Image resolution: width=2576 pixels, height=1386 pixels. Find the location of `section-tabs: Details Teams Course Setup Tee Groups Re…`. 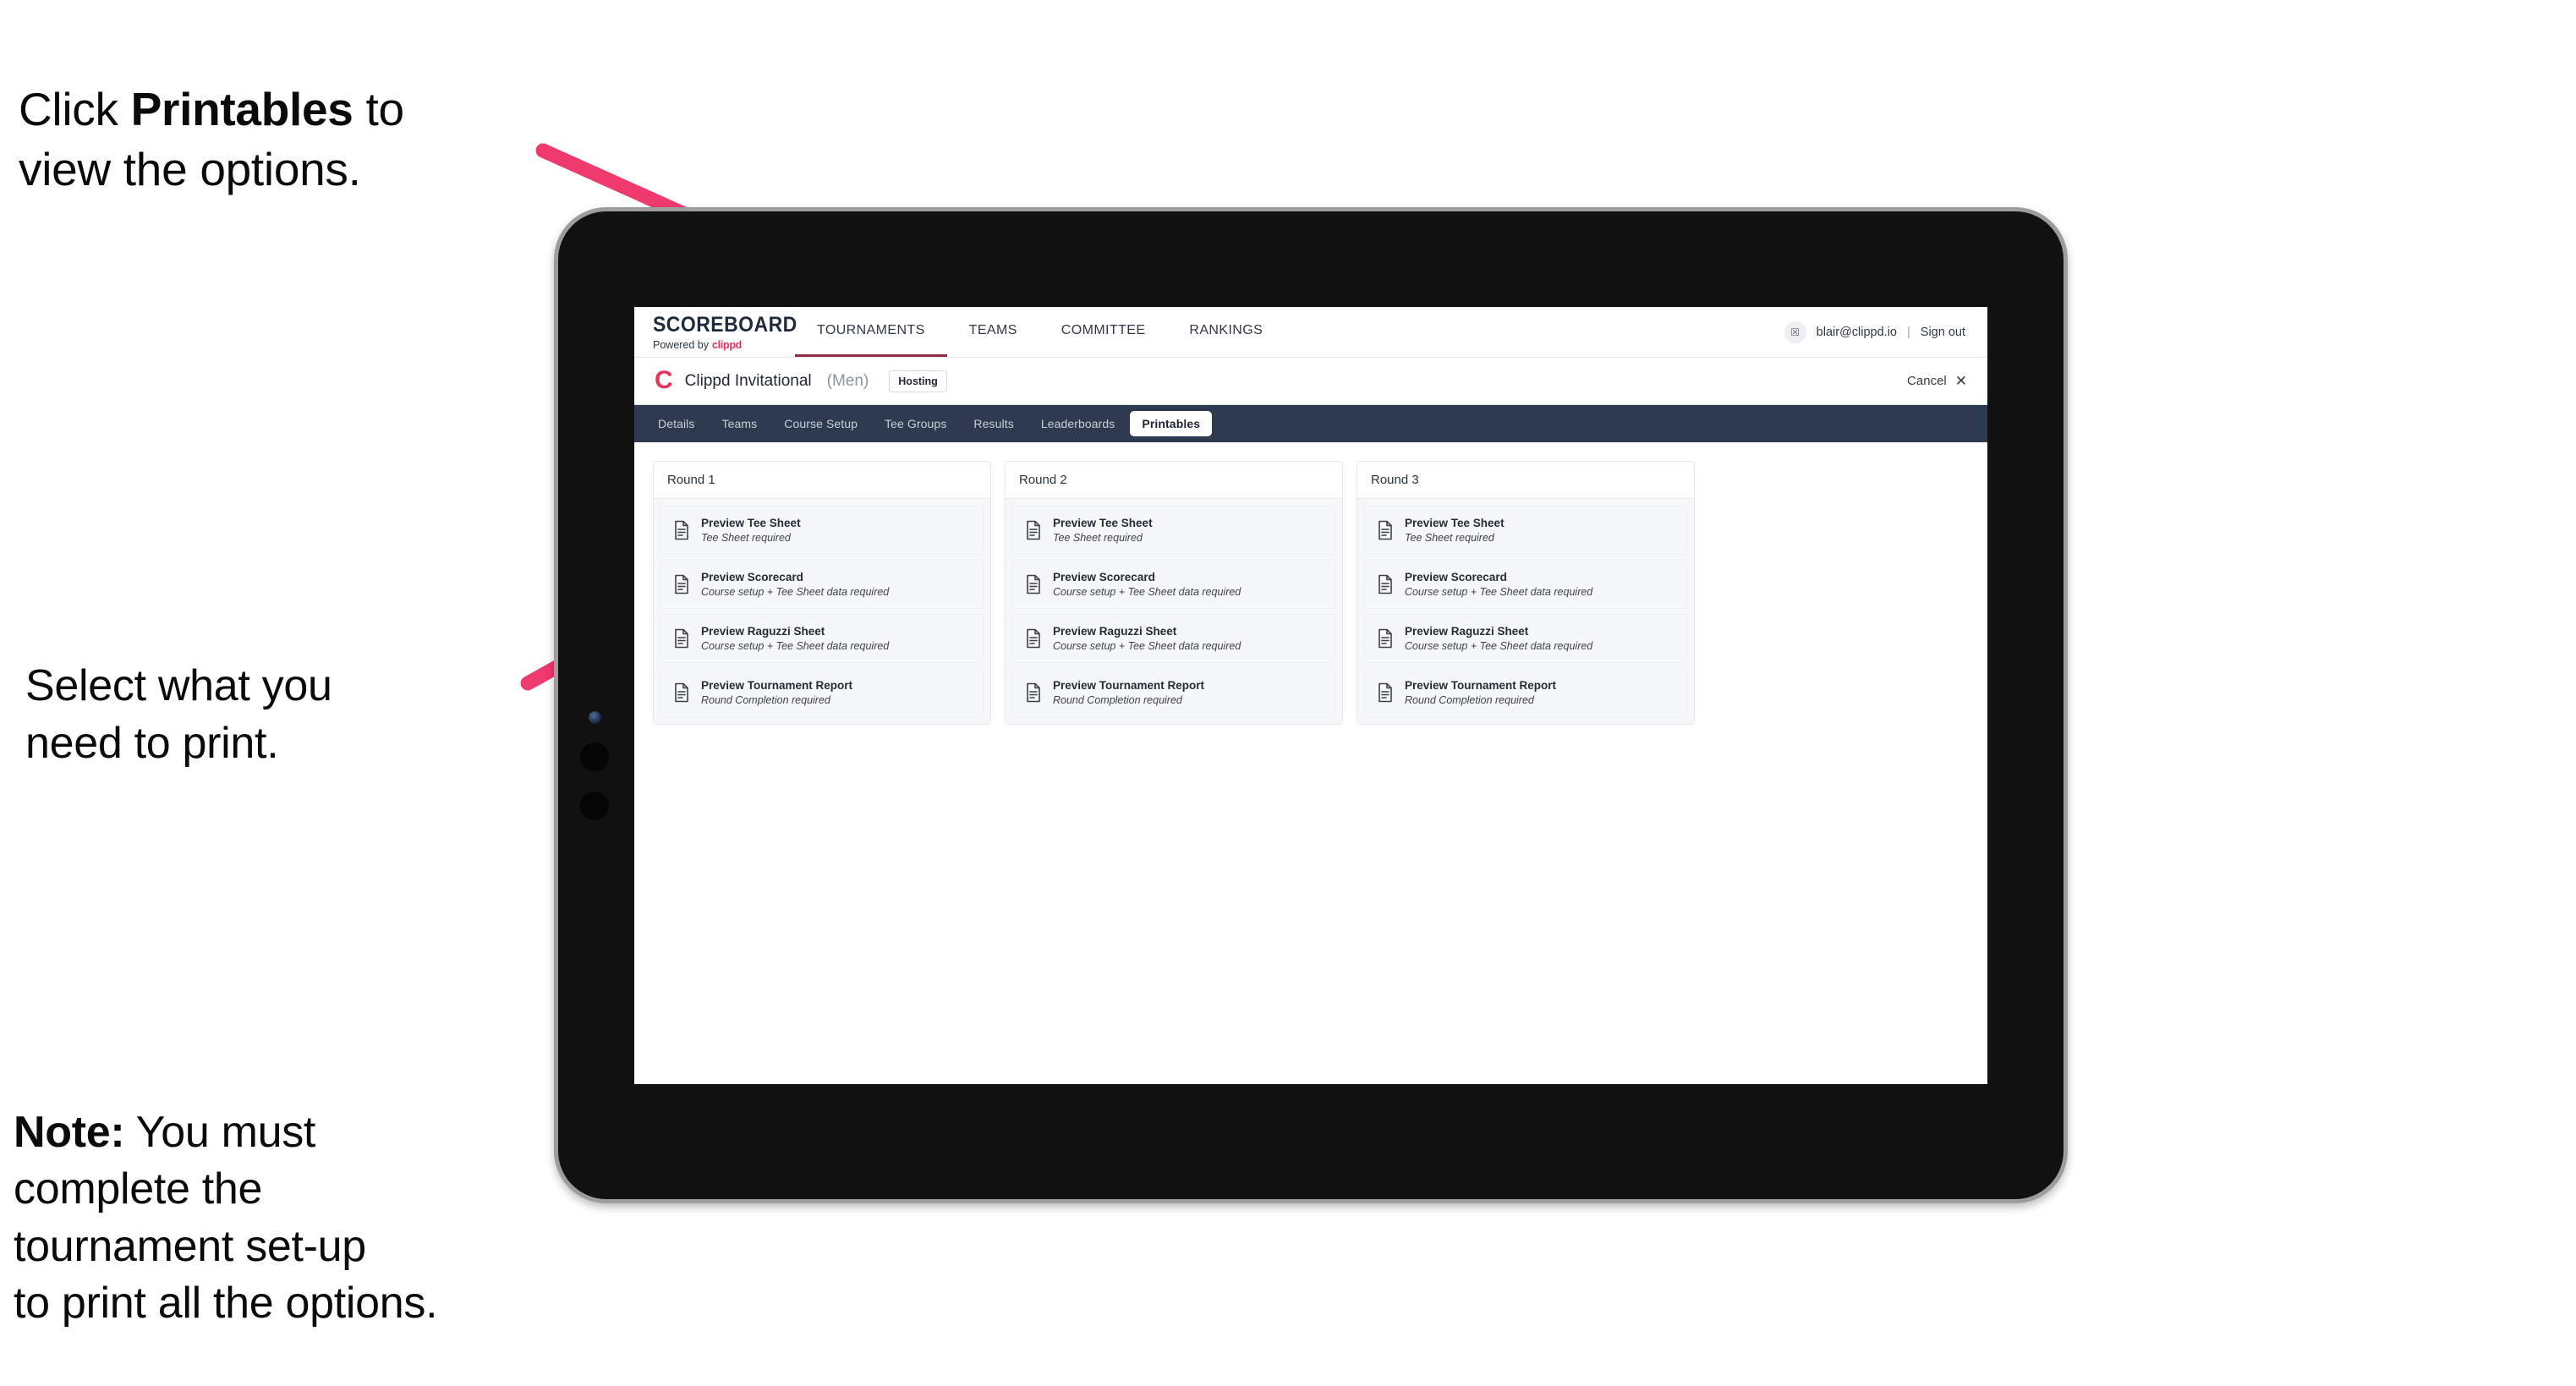

section-tabs: Details Teams Course Setup Tee Groups Re… is located at coordinates (1310, 423).